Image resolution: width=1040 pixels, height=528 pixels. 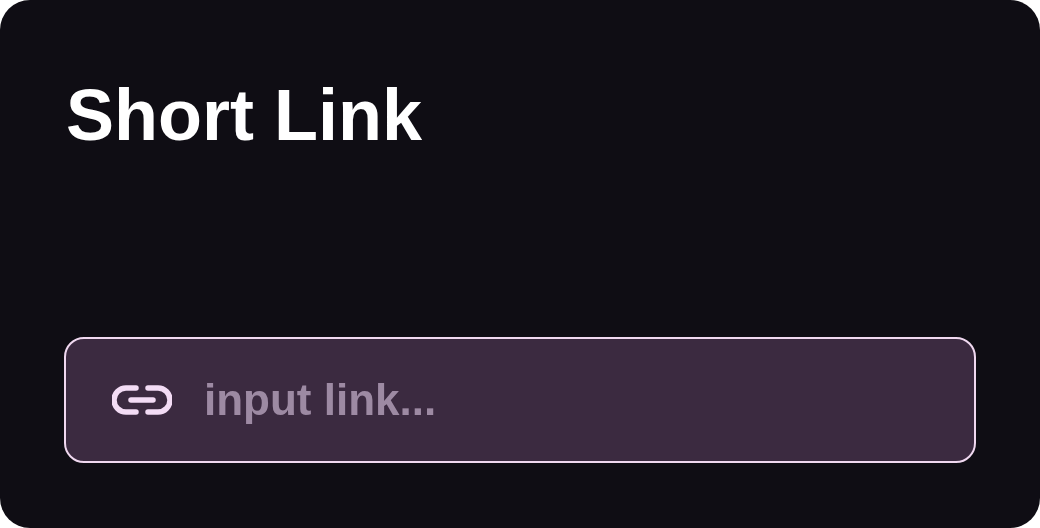 What do you see at coordinates (142, 400) in the screenshot?
I see `link-icon` at bounding box center [142, 400].